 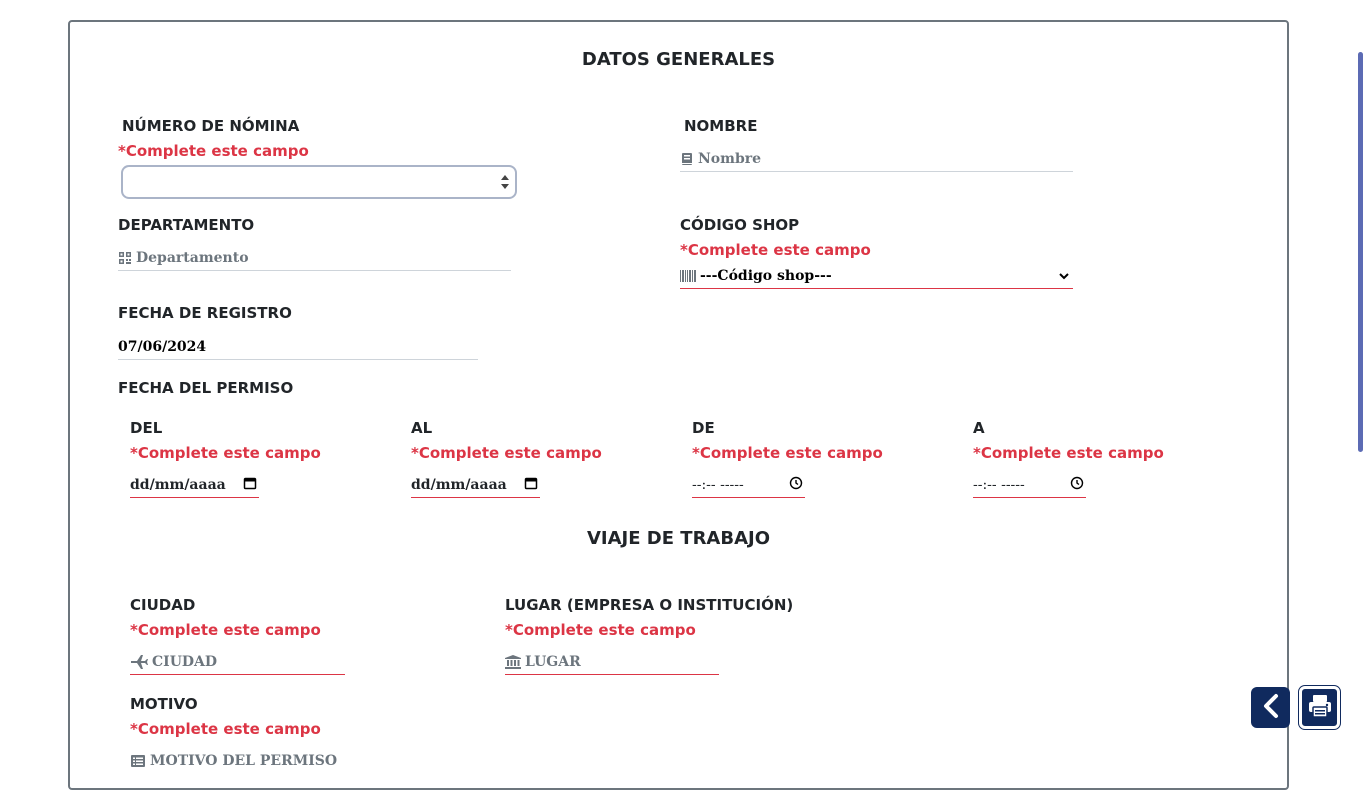 What do you see at coordinates (163, 605) in the screenshot?
I see `ciudad-label: CIUDAD` at bounding box center [163, 605].